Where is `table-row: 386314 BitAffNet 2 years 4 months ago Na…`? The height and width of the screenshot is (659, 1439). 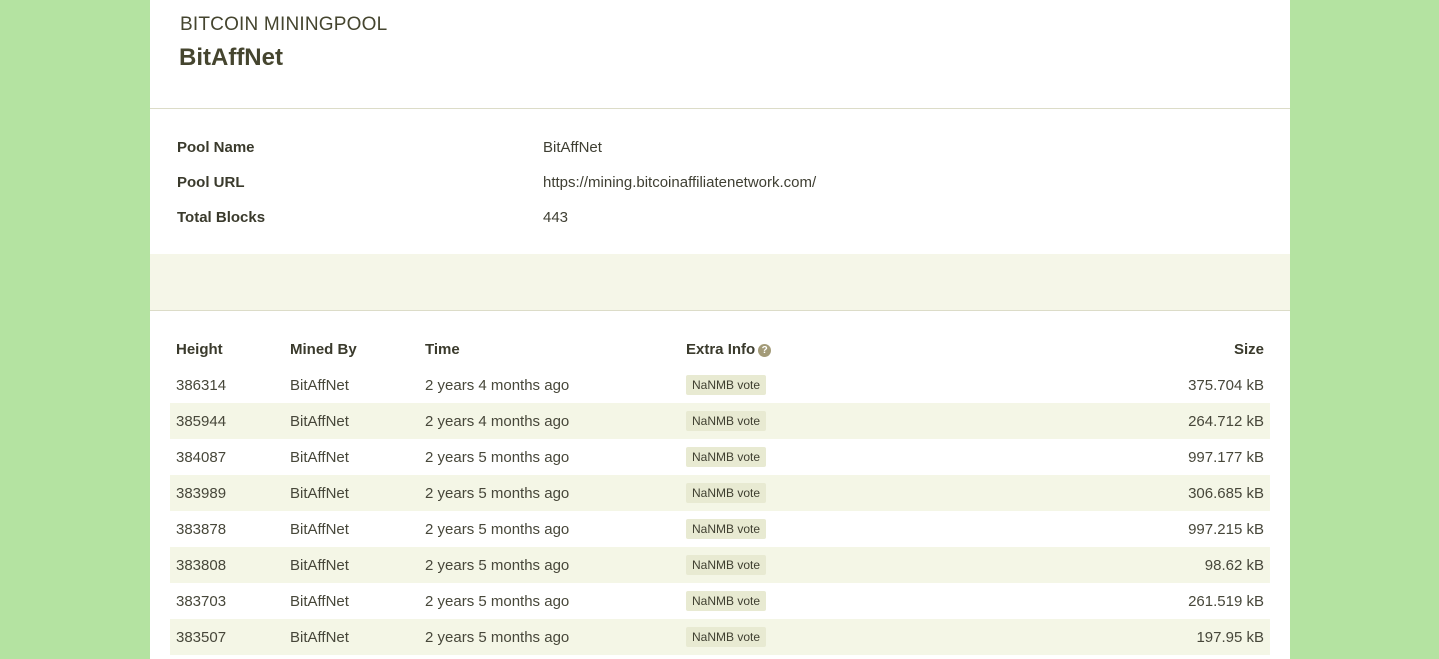 table-row: 386314 BitAffNet 2 years 4 months ago Na… is located at coordinates (720, 385).